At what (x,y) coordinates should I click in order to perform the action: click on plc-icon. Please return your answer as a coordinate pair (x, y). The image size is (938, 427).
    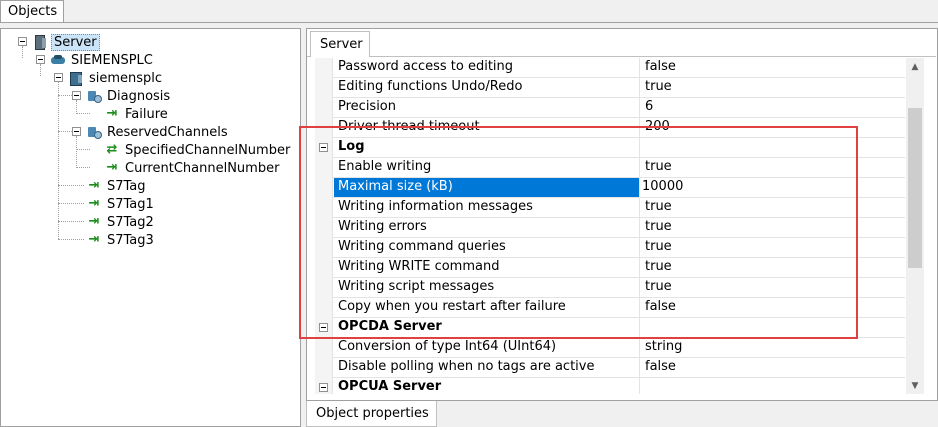
    Looking at the image, I should click on (58, 60).